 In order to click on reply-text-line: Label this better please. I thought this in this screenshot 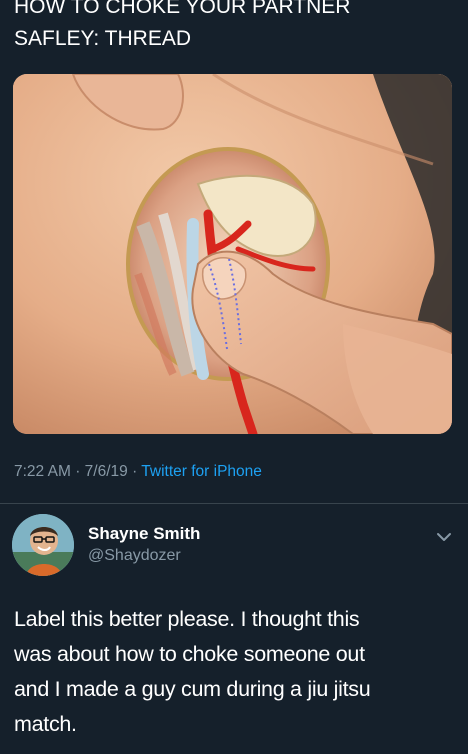, I will do `click(187, 619)`.